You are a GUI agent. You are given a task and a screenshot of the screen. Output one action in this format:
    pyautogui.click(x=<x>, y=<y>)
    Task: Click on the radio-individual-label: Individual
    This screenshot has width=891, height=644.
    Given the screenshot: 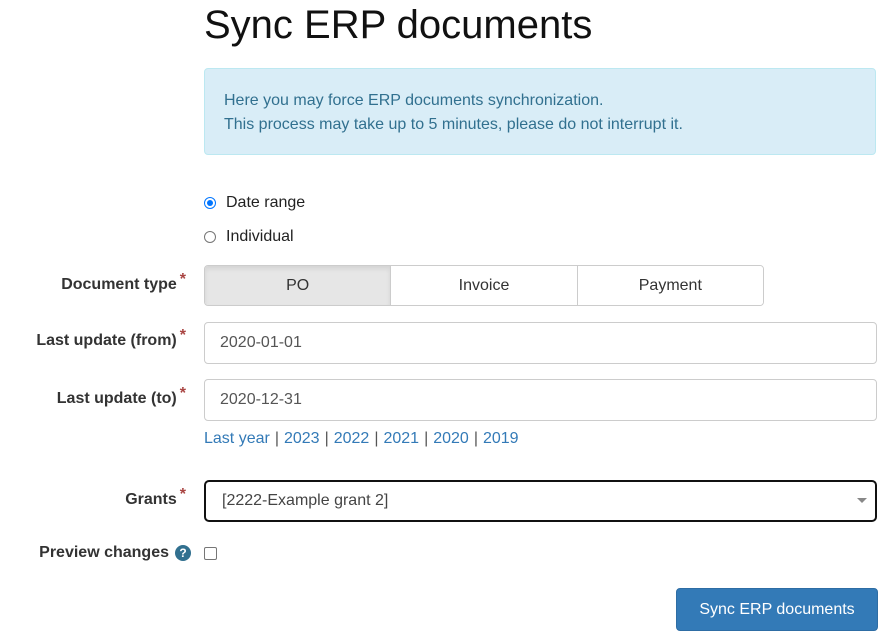 What is the action you would take?
    pyautogui.click(x=260, y=236)
    